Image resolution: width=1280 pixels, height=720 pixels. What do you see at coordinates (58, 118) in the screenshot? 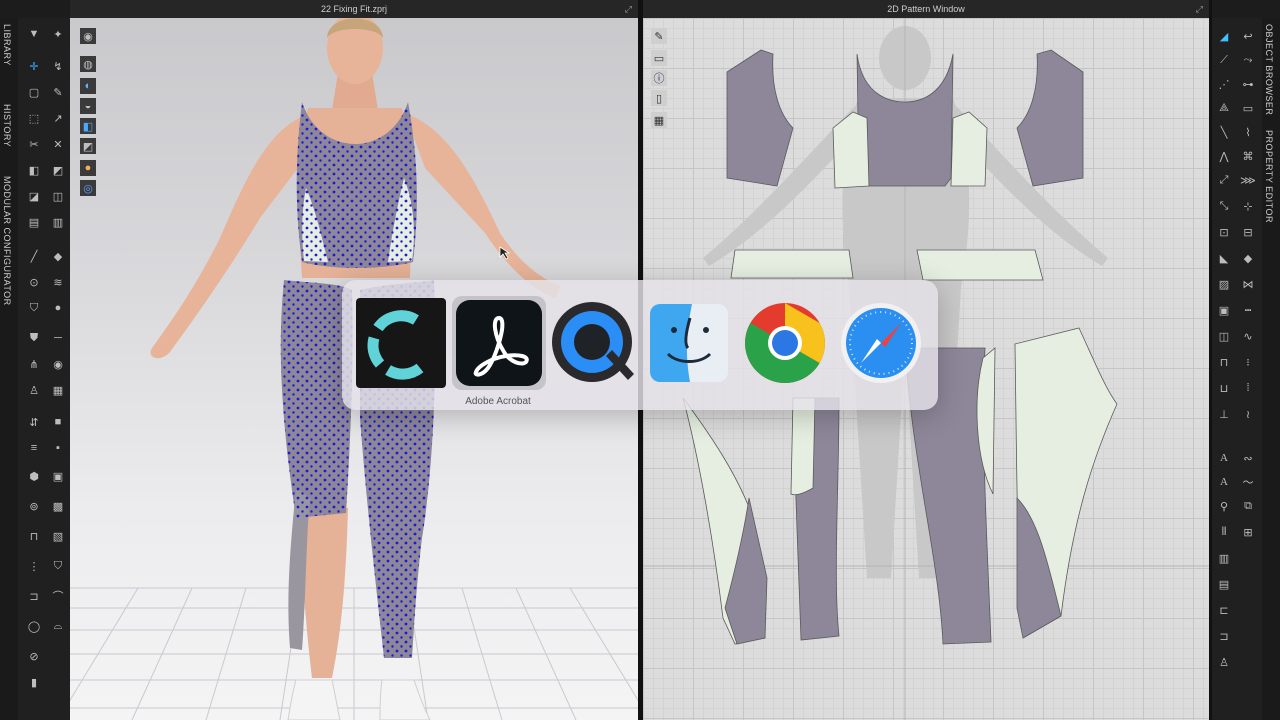
I see `arrange-icon: ↗` at bounding box center [58, 118].